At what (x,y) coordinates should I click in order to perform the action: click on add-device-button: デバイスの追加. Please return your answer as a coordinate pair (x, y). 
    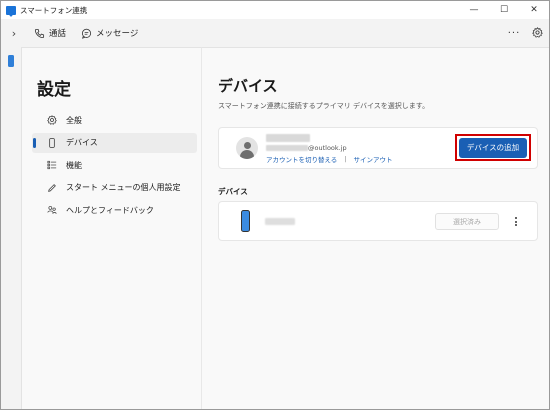
    Looking at the image, I should click on (493, 147).